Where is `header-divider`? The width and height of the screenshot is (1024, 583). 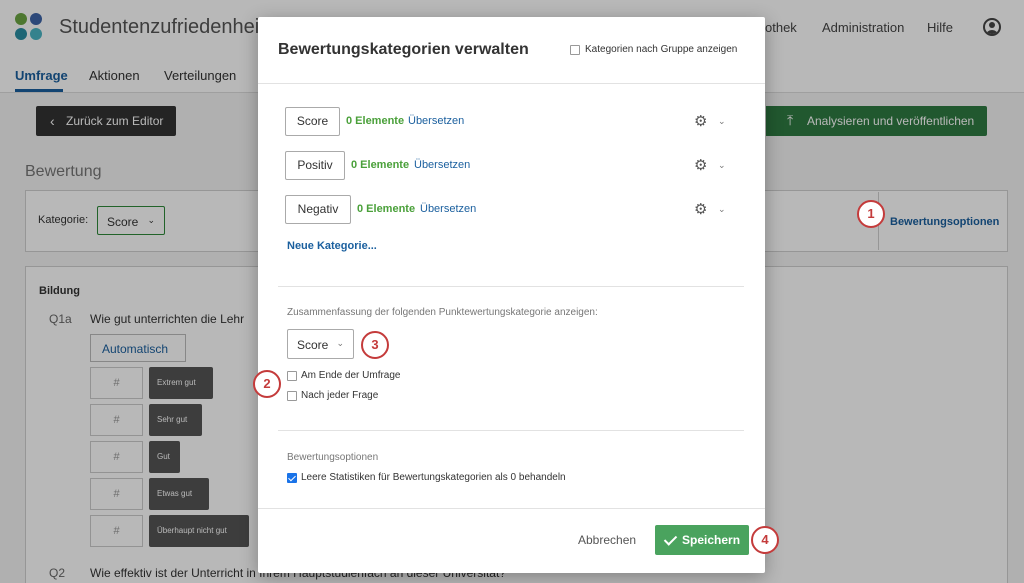
header-divider is located at coordinates (511, 83).